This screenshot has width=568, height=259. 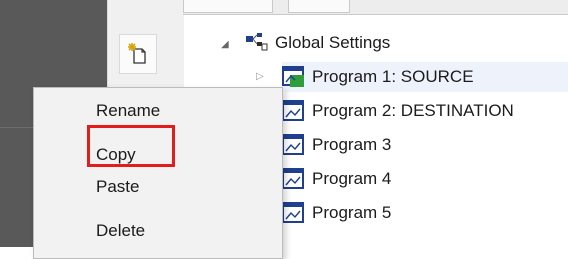 I want to click on menu-item-label: Rename, so click(x=128, y=110).